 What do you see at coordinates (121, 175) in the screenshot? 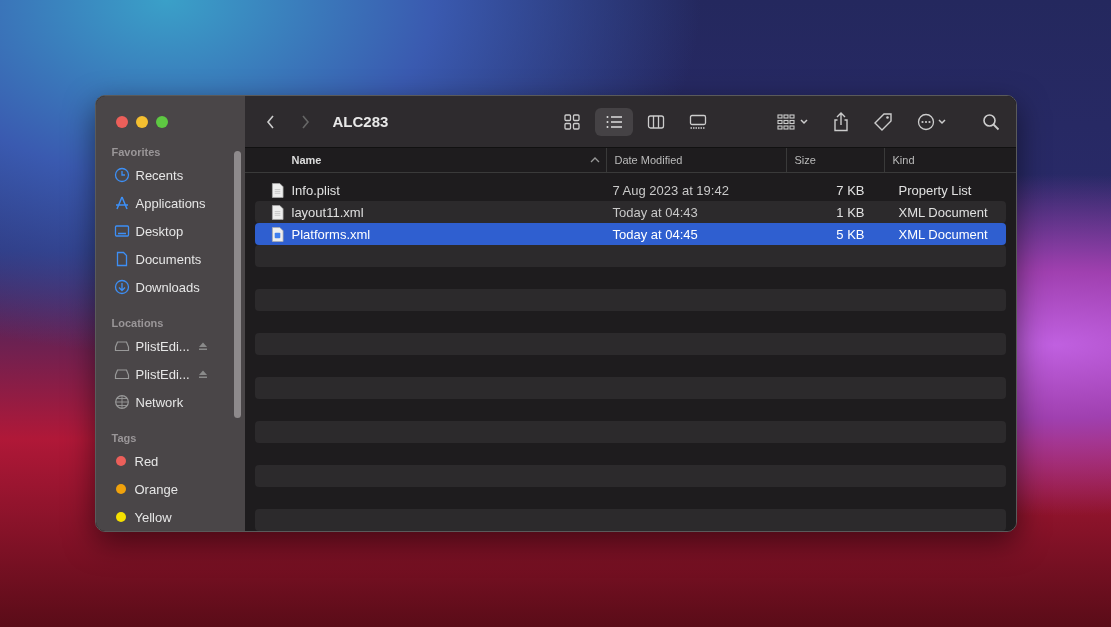
I see `clock-icon` at bounding box center [121, 175].